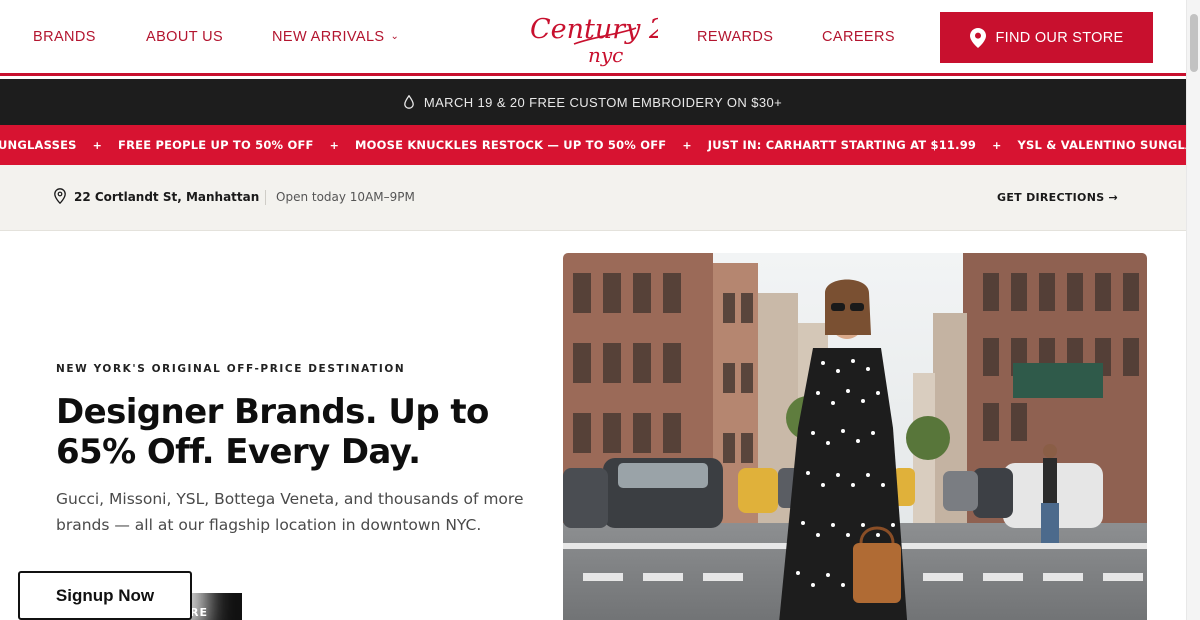 This screenshot has height=620, width=1200. What do you see at coordinates (328, 37) in the screenshot?
I see `nav-new-arrivals-label: NEW ARRIVALS` at bounding box center [328, 37].